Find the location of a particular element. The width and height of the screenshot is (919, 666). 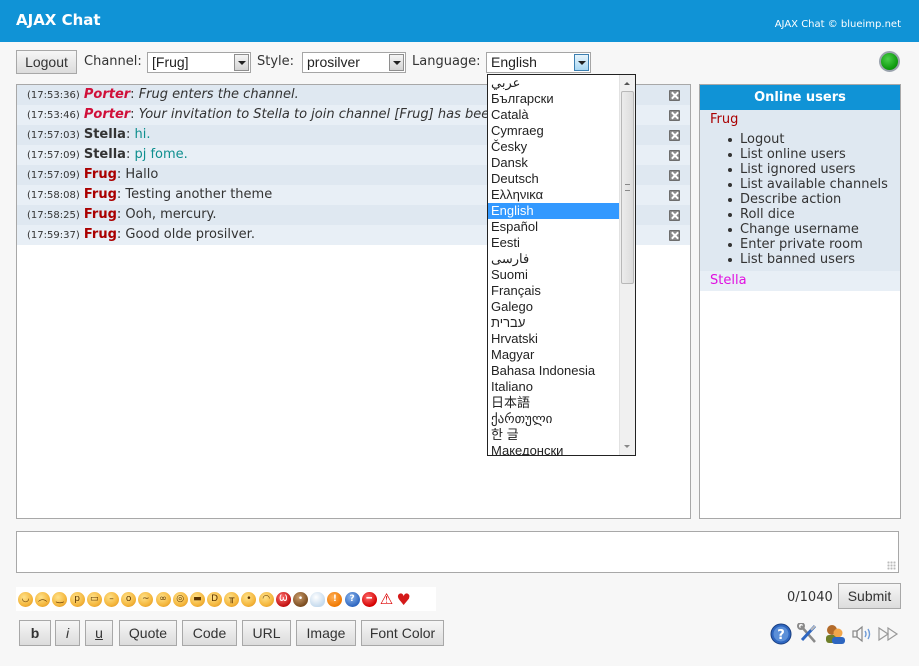

message-input is located at coordinates (457, 552).